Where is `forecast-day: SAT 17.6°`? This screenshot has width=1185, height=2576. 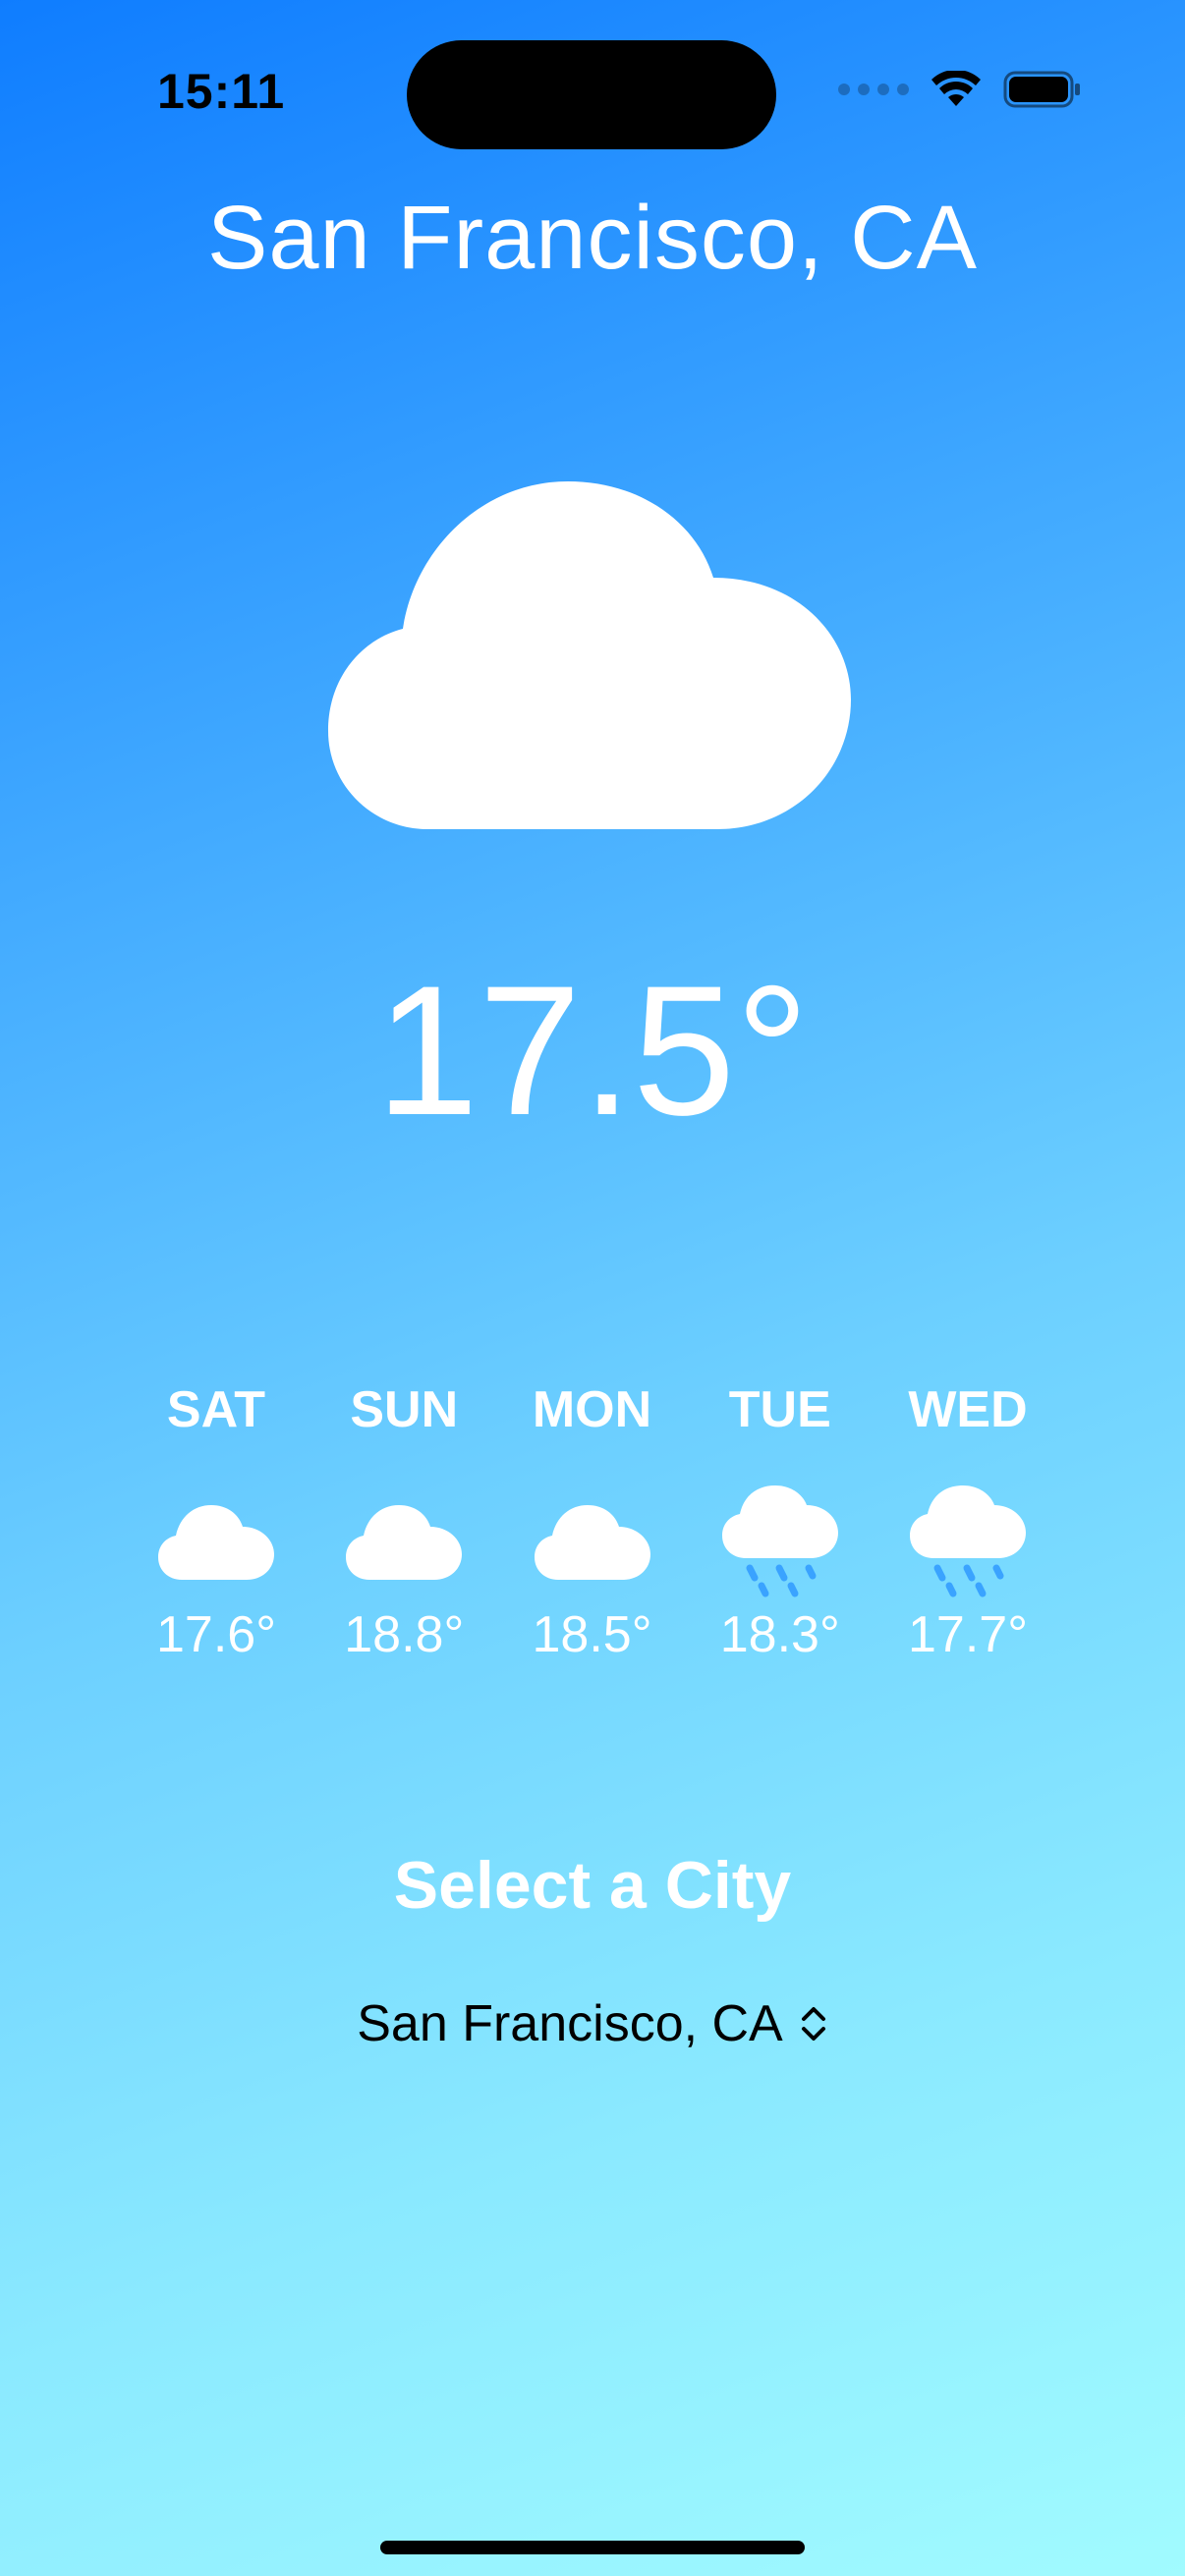
forecast-day: SAT 17.6° is located at coordinates (216, 1519).